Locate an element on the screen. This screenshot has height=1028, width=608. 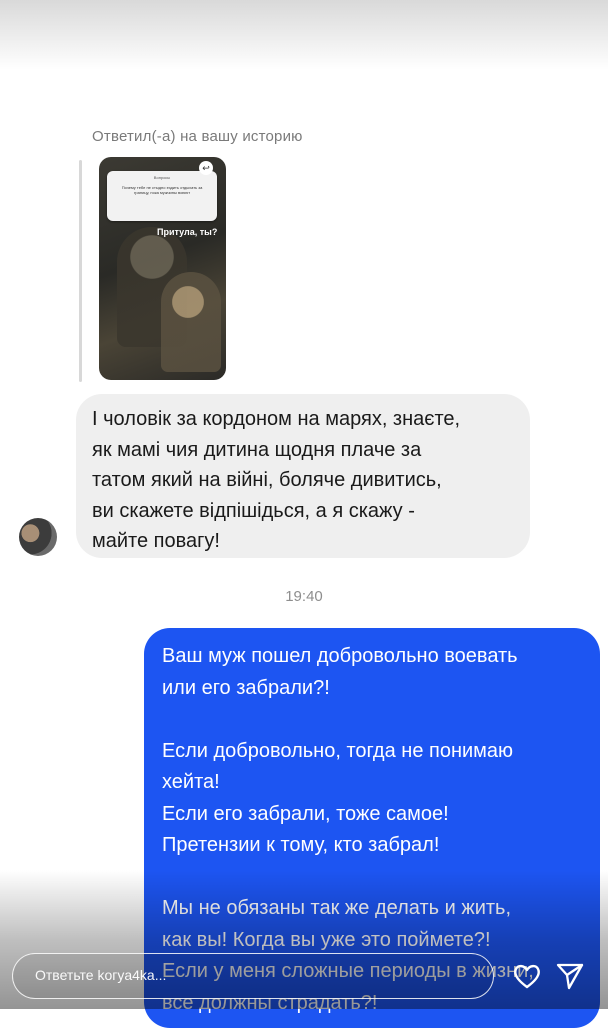
story-reply-label: Ответил(-а) на вашу историю is located at coordinates (197, 136).